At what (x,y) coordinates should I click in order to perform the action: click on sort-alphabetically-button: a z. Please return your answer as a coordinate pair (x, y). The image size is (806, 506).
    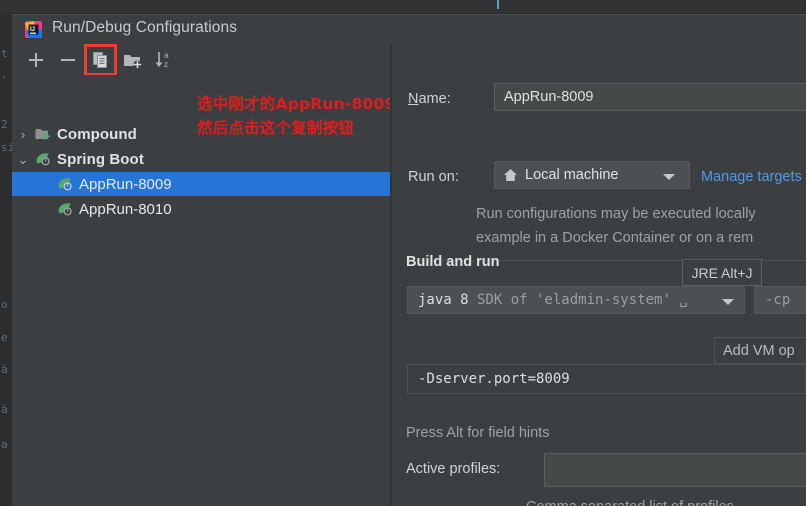
    Looking at the image, I should click on (164, 60).